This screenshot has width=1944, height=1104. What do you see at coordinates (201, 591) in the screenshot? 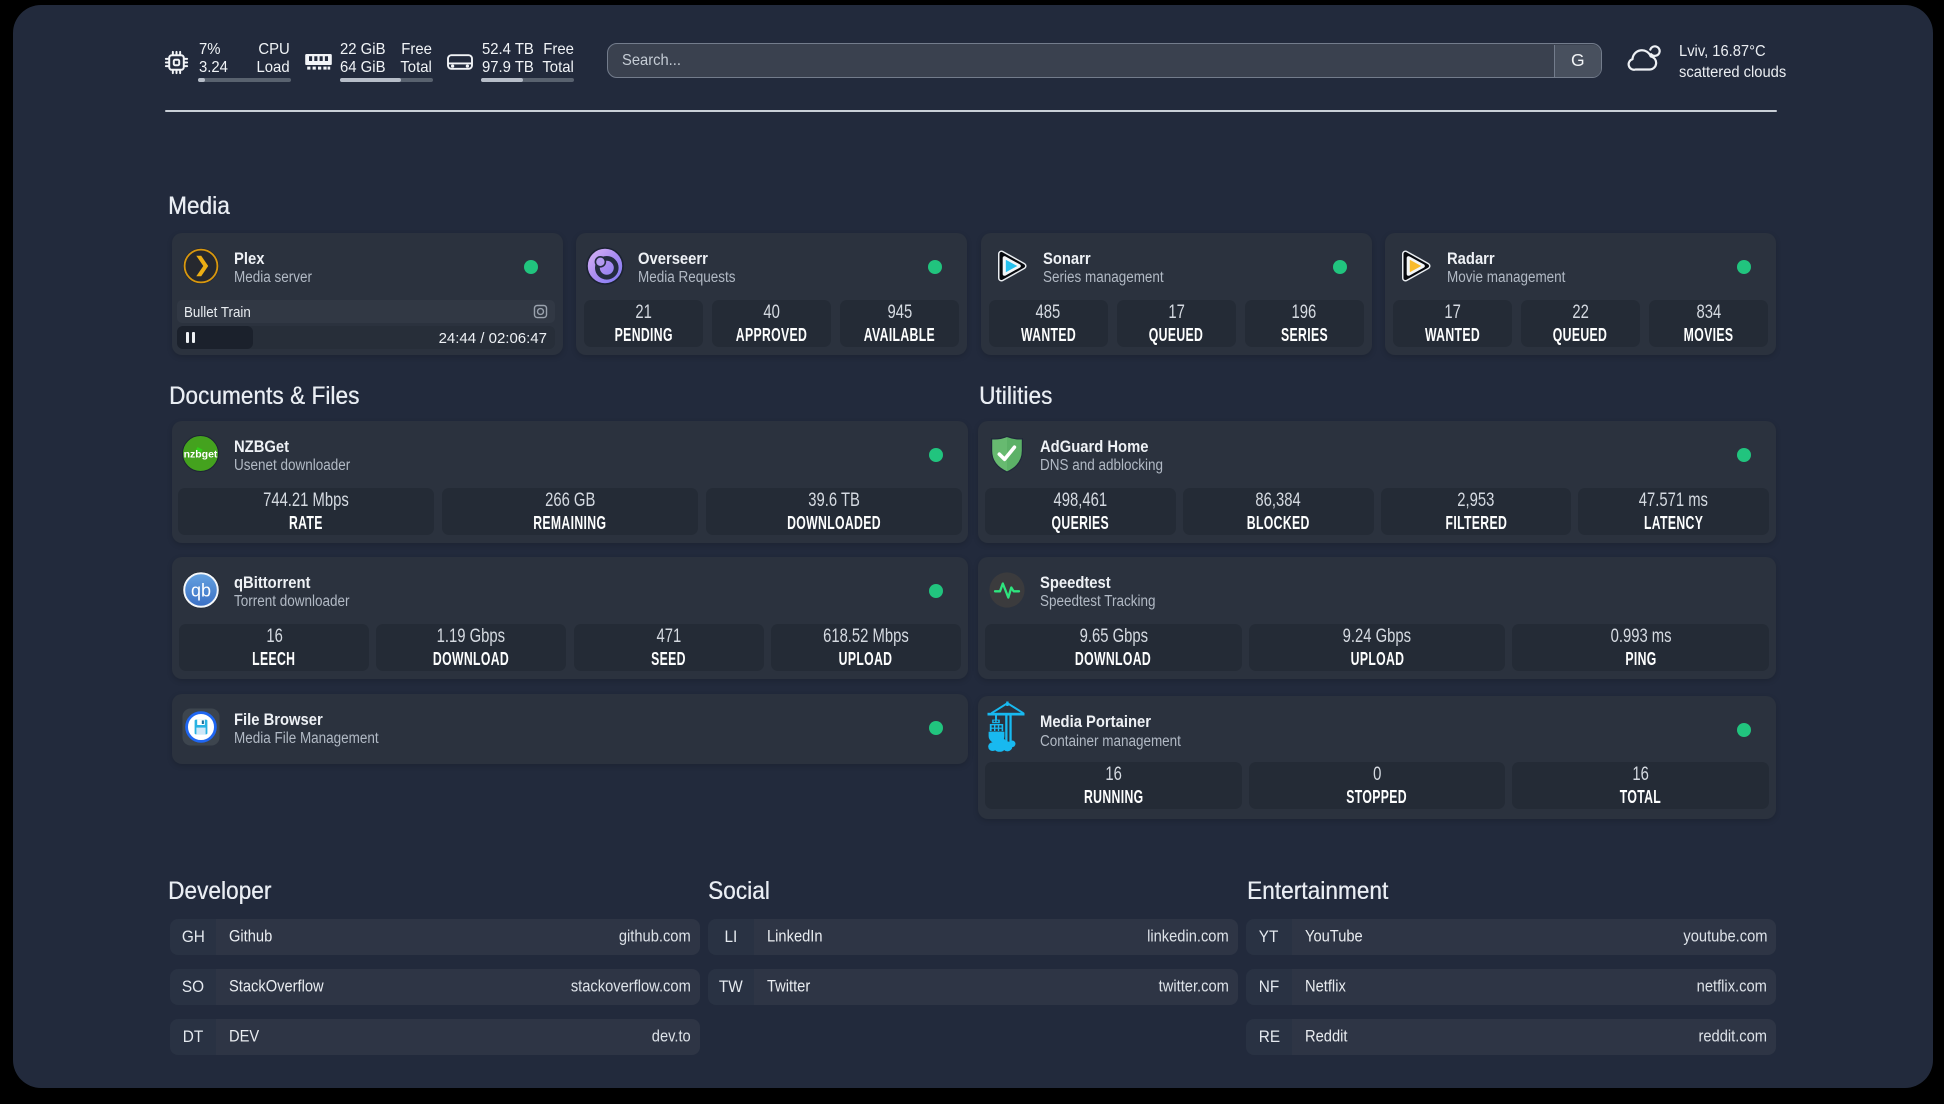
I see `svg-text: qb` at bounding box center [201, 591].